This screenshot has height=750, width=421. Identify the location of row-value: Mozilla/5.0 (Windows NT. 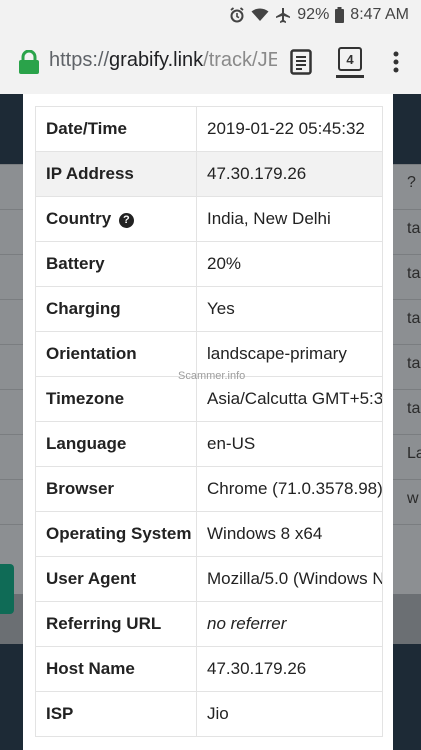
(289, 579).